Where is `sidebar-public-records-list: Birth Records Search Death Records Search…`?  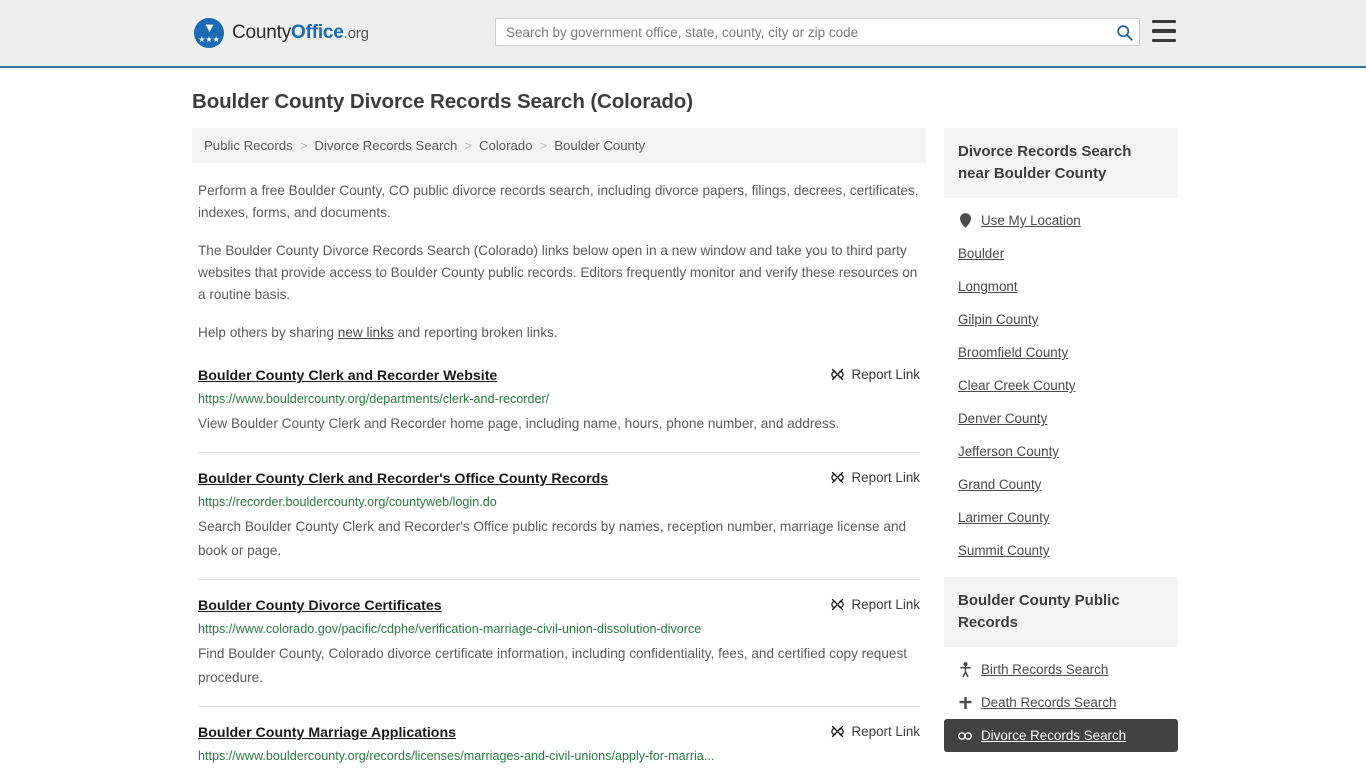 sidebar-public-records-list: Birth Records Search Death Records Search… is located at coordinates (1061, 699).